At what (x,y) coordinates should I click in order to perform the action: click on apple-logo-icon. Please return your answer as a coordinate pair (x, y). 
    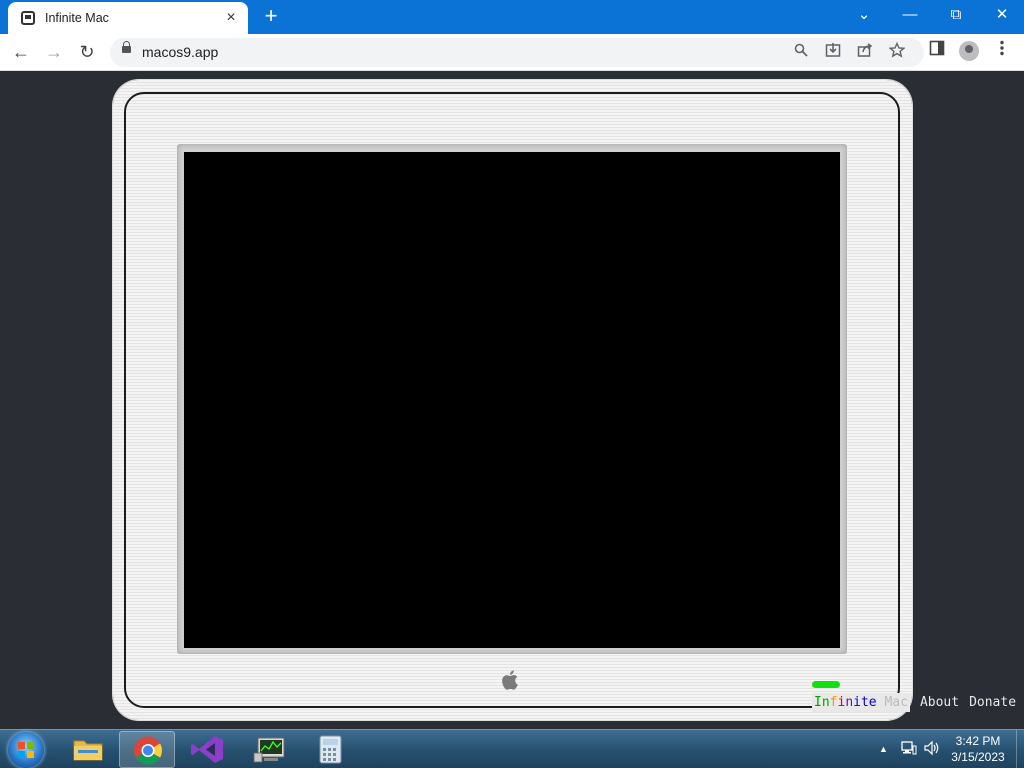
    Looking at the image, I should click on (510, 680).